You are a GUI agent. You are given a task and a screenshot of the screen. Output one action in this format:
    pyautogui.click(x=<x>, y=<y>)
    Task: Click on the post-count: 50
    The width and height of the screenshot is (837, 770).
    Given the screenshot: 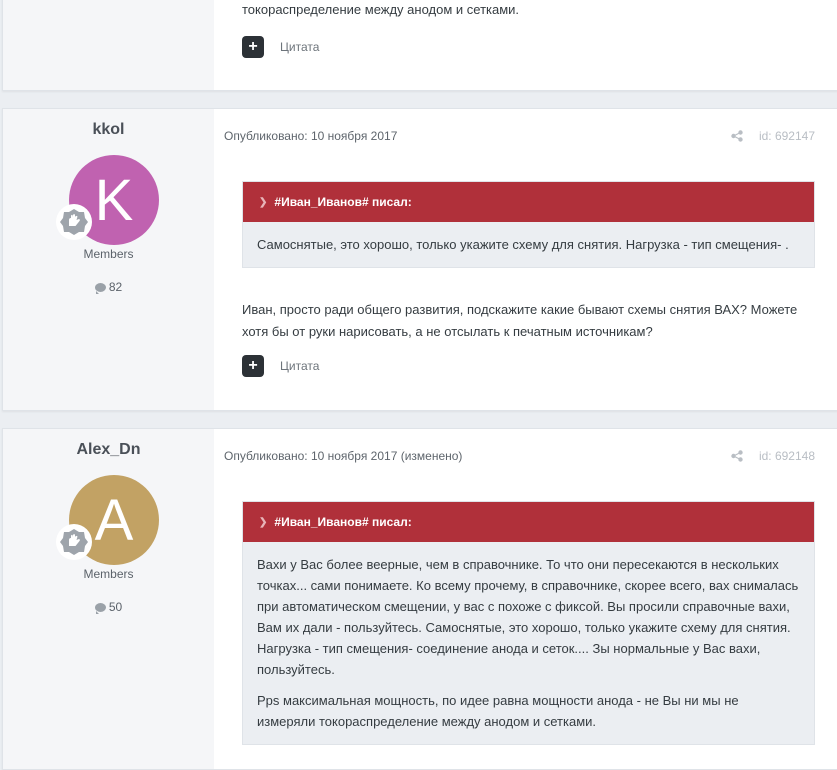 What is the action you would take?
    pyautogui.click(x=108, y=607)
    